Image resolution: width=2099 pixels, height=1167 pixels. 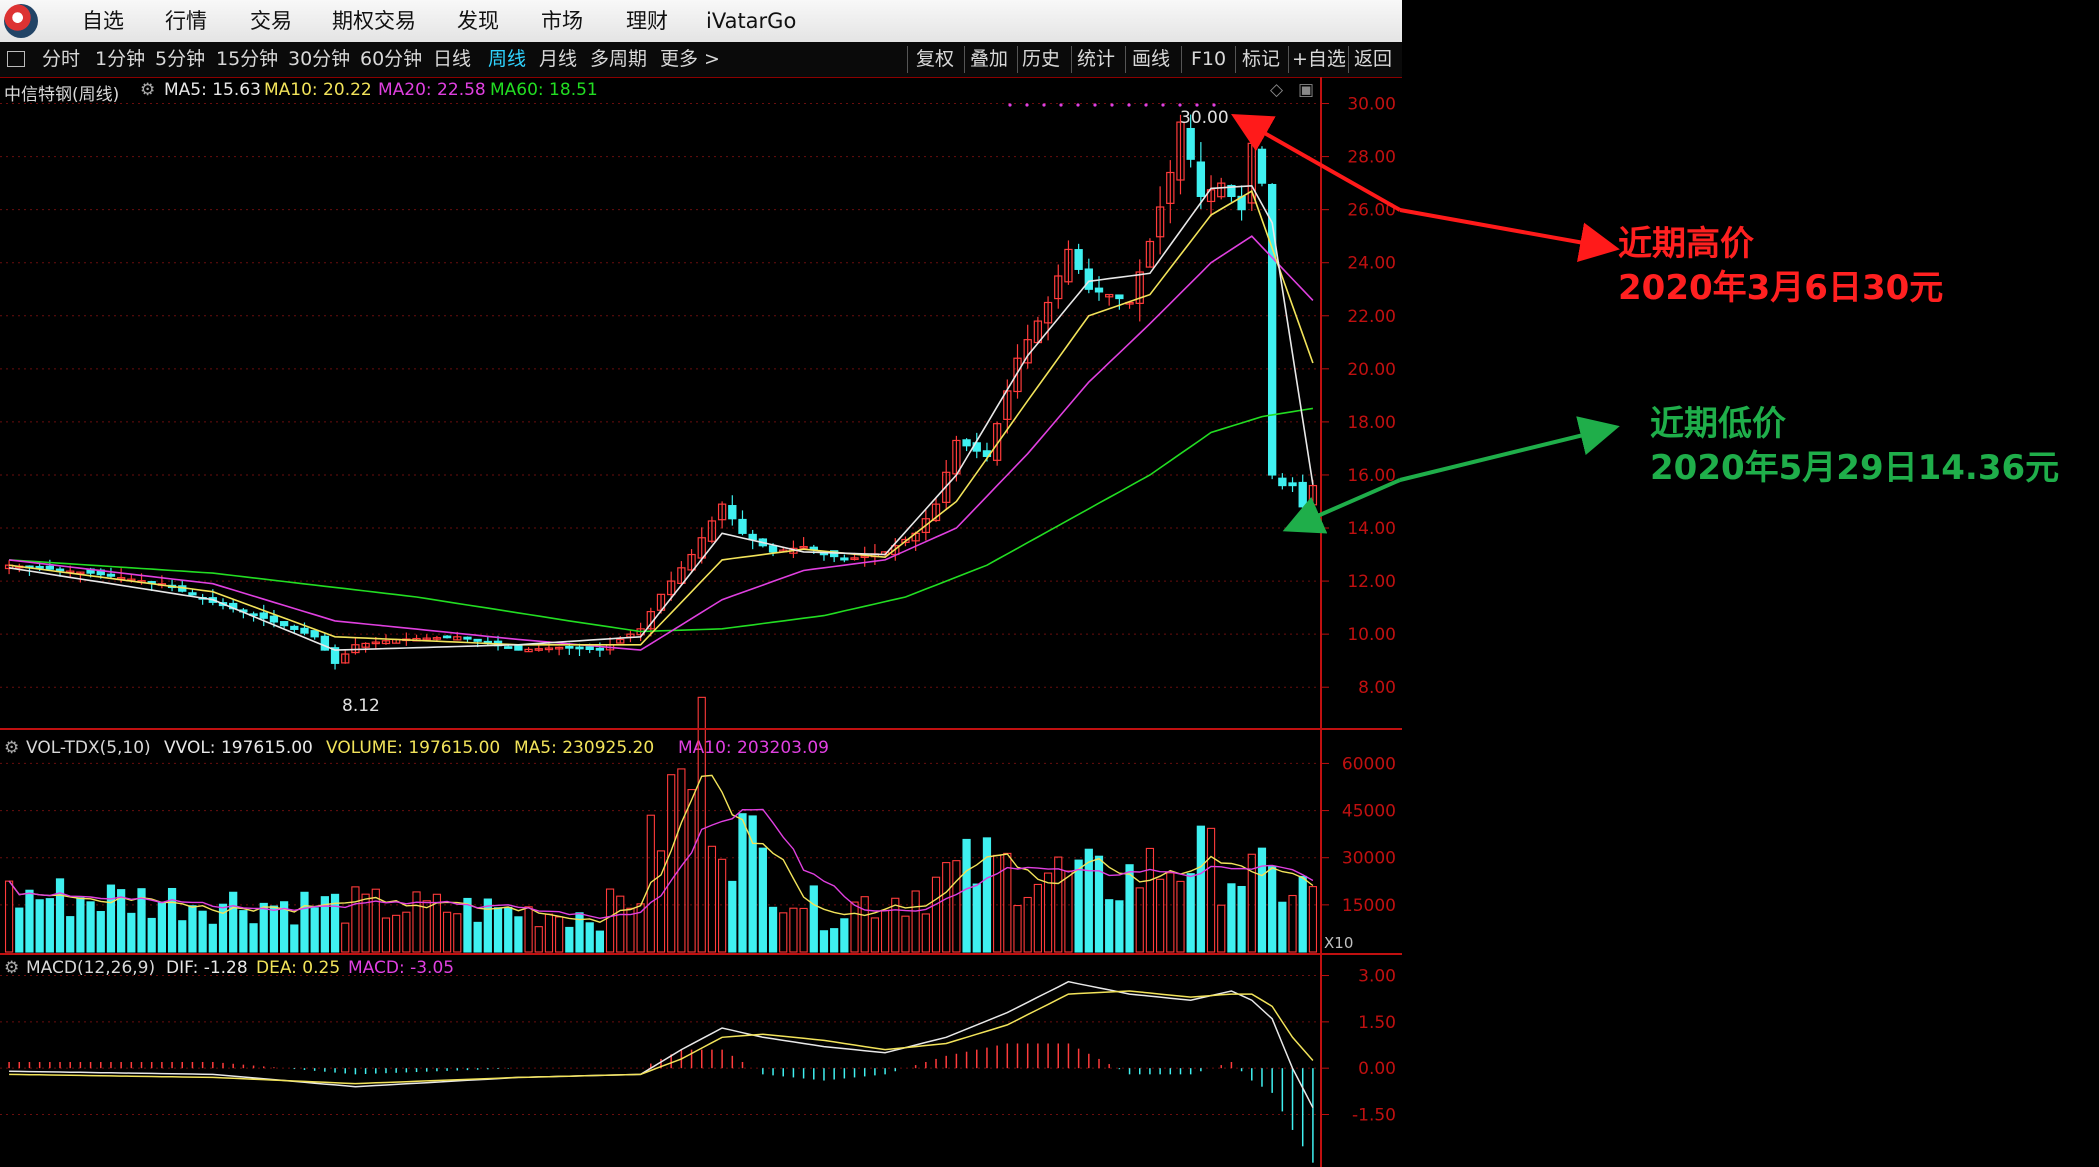 What do you see at coordinates (1041, 59) in the screenshot?
I see `history-button: 历史` at bounding box center [1041, 59].